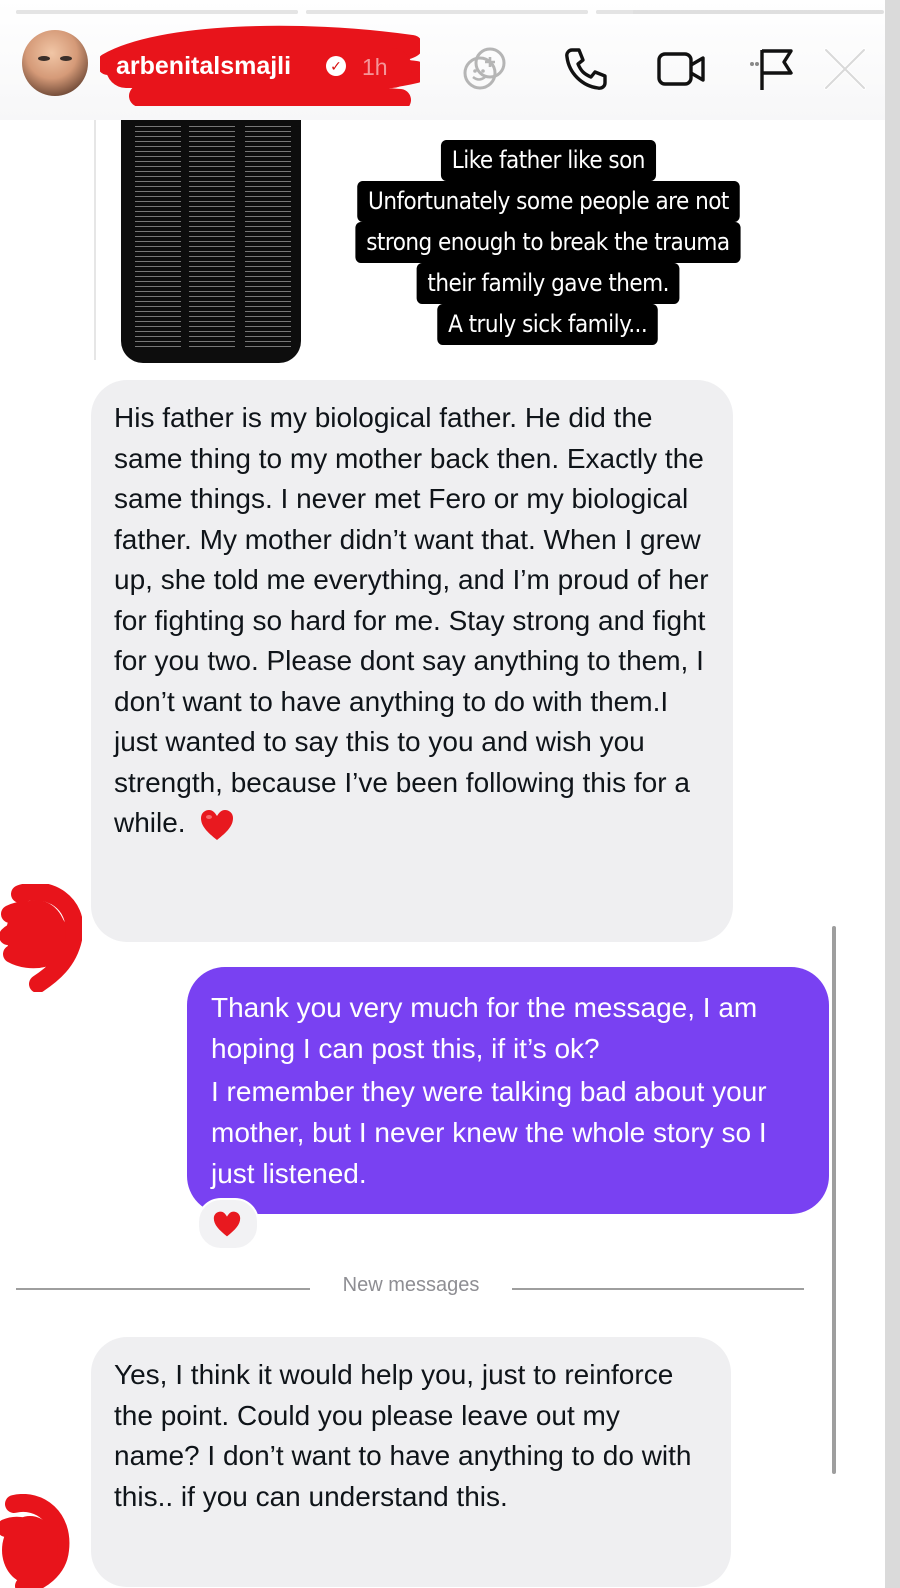 The height and width of the screenshot is (1588, 900). I want to click on overlay-line: Like father like son, so click(548, 160).